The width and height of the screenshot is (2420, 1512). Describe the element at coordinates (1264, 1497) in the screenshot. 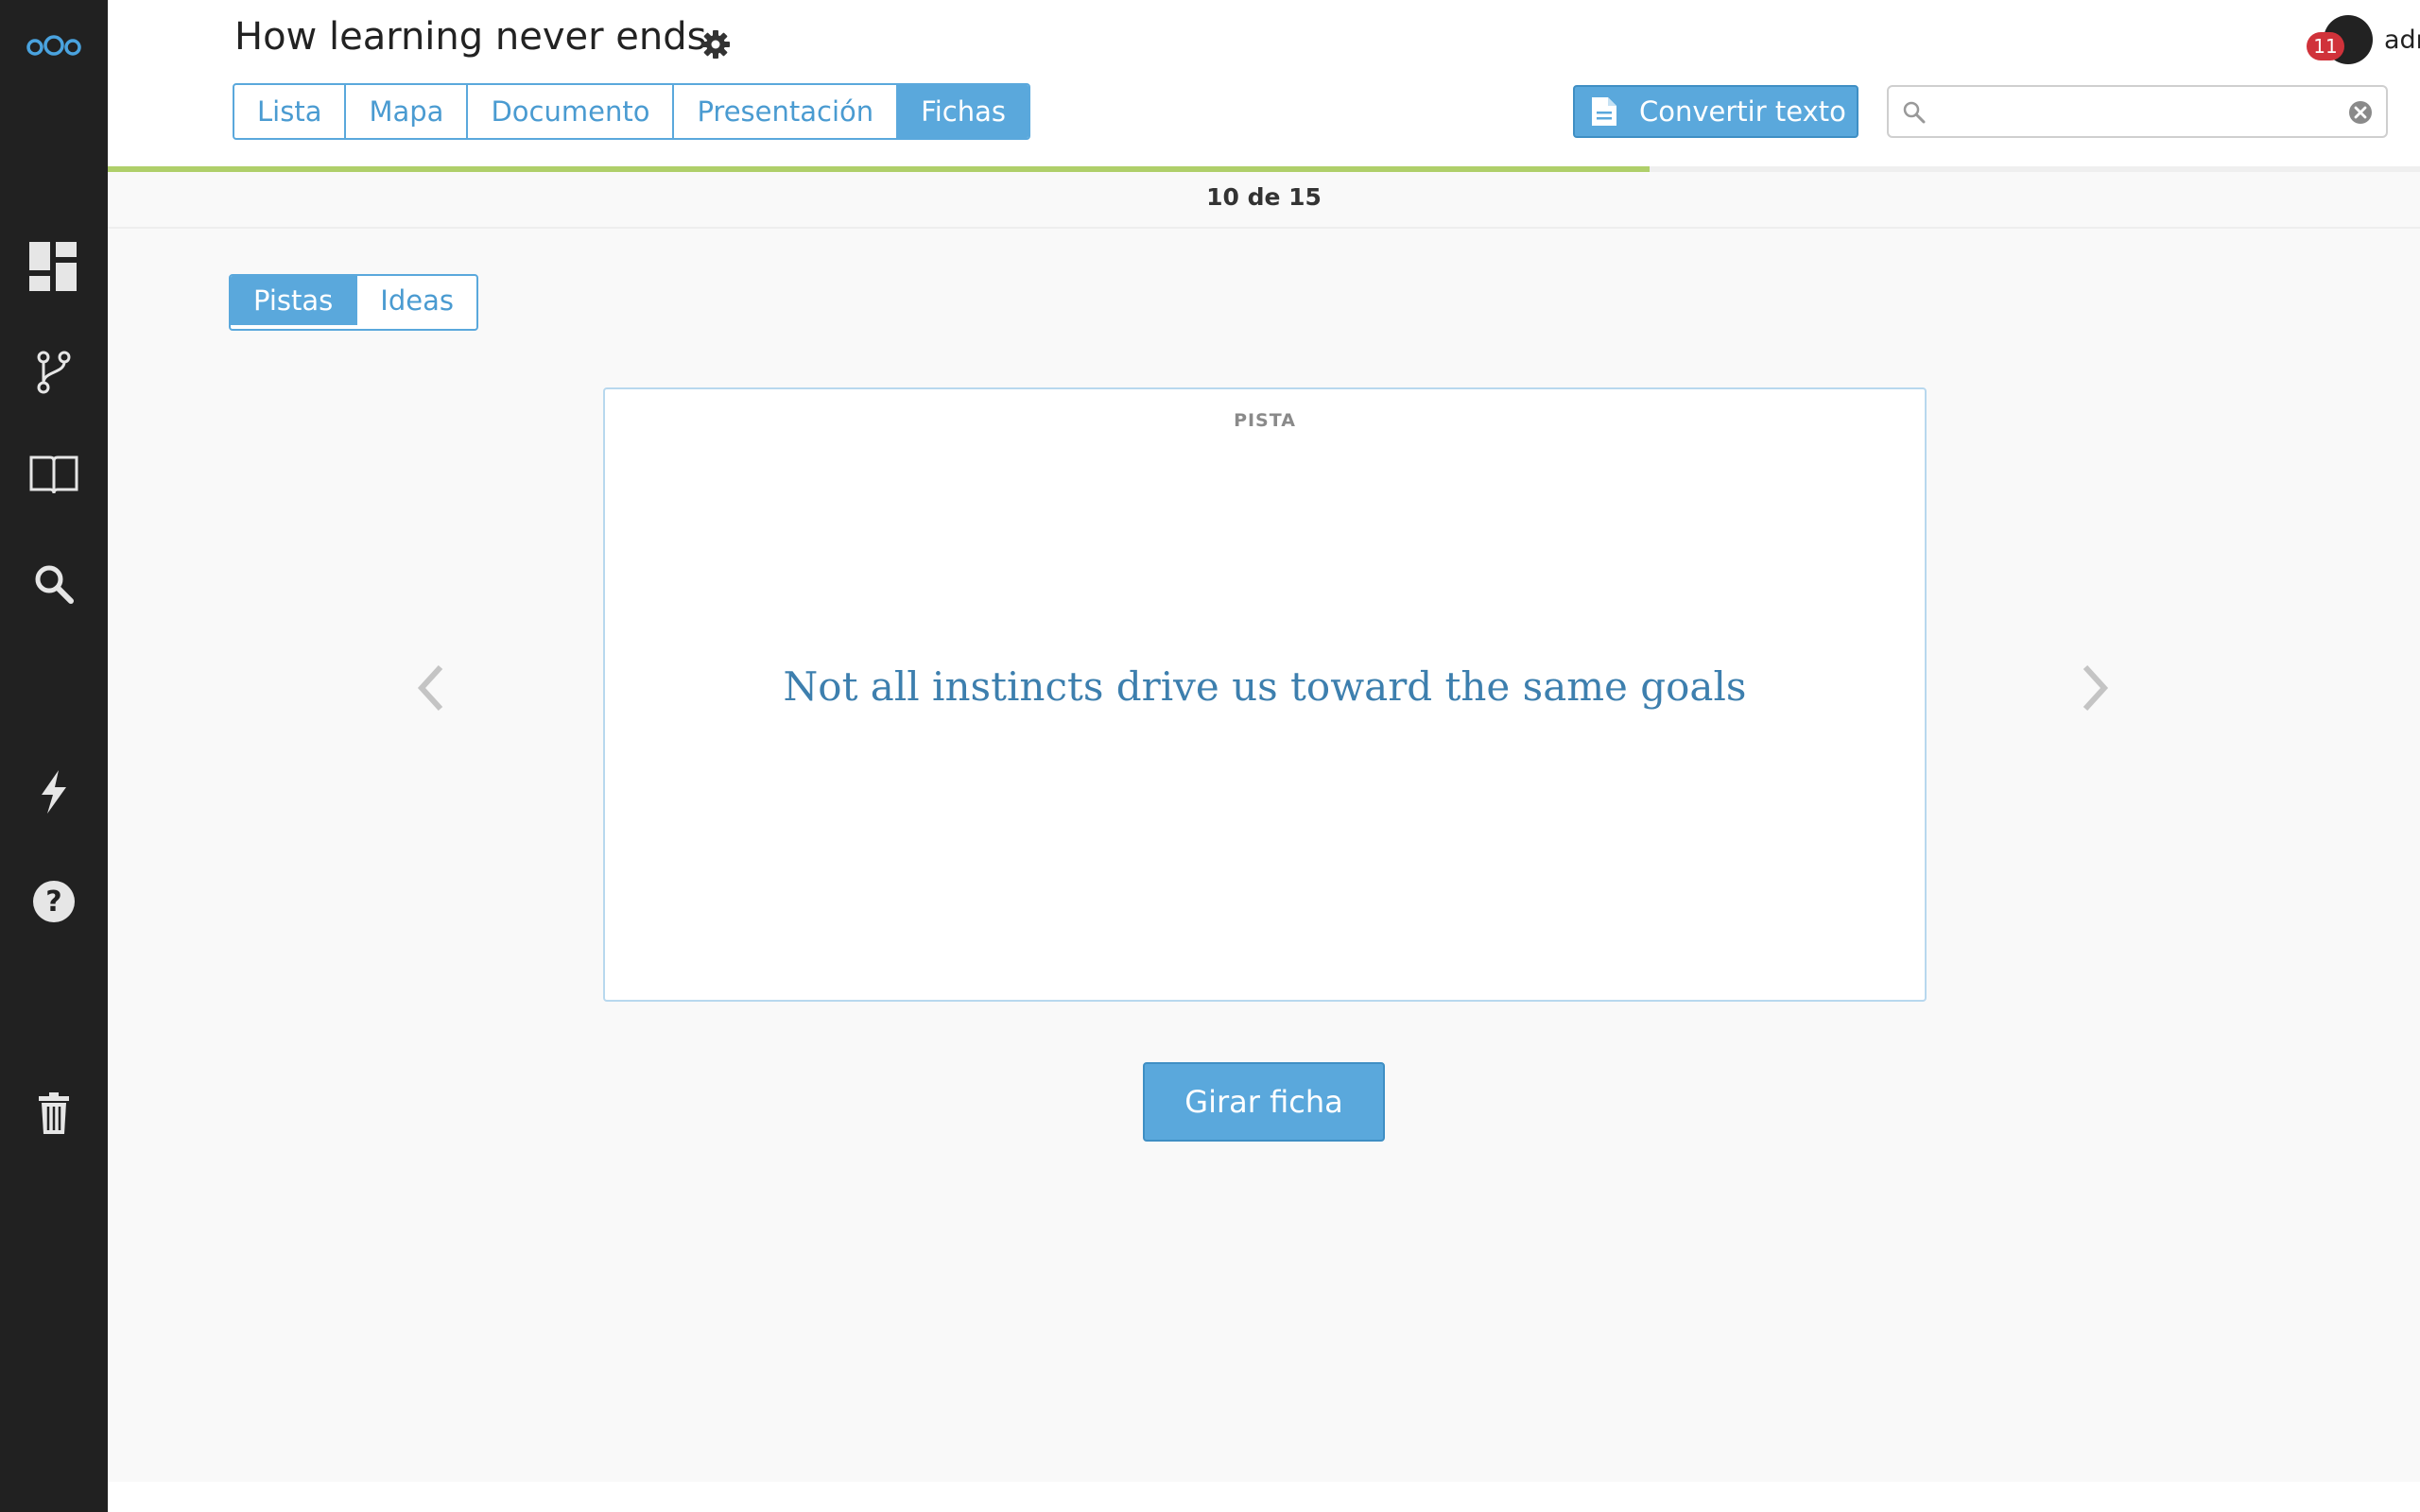

I see `footer` at that location.